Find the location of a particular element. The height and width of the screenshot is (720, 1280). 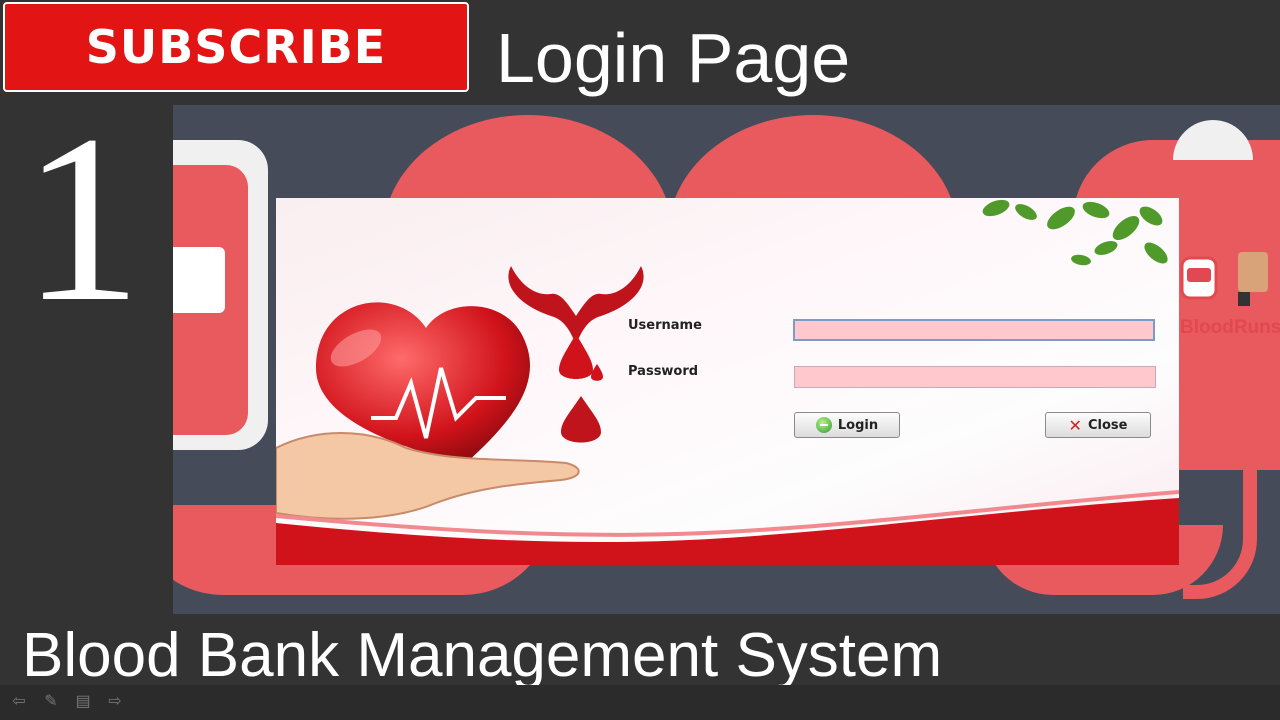

blood-bag-right-cap is located at coordinates (1213, 140).